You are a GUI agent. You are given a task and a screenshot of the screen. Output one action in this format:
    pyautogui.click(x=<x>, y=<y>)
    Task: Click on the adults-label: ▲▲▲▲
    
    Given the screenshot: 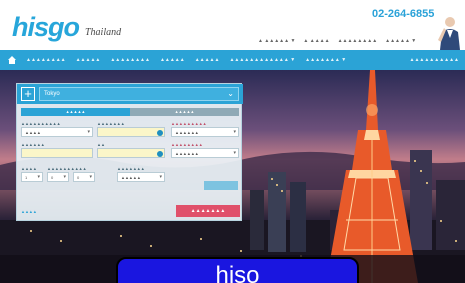 What is the action you would take?
    pyautogui.click(x=29, y=168)
    